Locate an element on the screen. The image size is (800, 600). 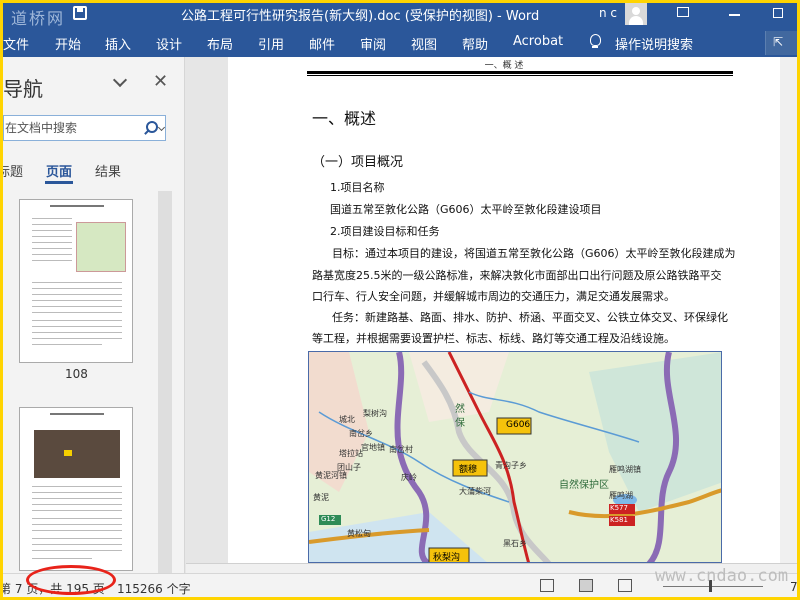
map-label-kilometer: K581 is located at coordinates (619, 520).